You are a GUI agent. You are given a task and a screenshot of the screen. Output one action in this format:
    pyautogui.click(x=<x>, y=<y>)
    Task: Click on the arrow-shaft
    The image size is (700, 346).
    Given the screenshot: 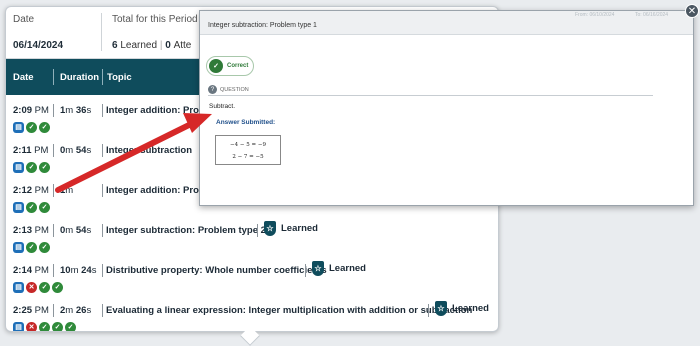 What is the action you would take?
    pyautogui.click(x=125, y=156)
    